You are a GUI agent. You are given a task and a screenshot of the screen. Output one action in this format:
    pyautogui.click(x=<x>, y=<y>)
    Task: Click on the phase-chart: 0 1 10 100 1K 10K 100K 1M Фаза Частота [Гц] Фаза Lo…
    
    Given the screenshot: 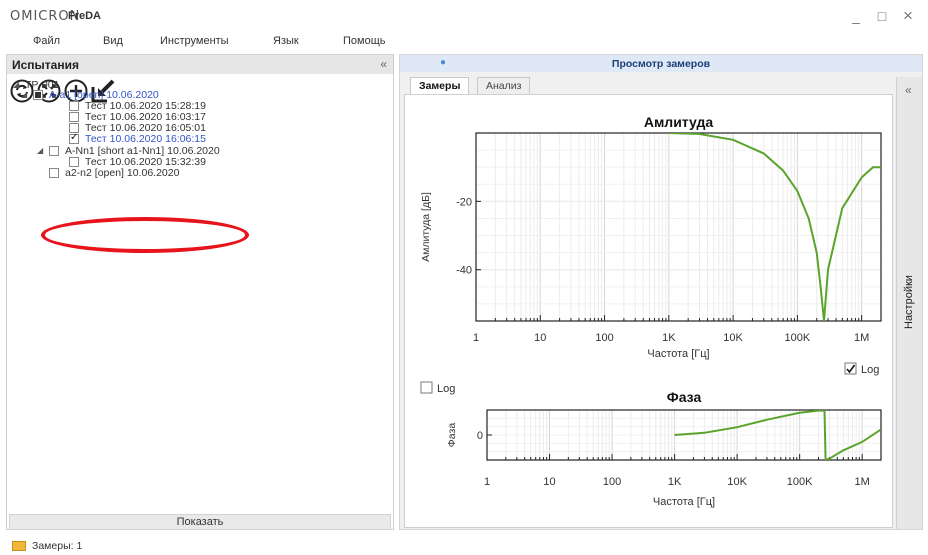 What is the action you would take?
    pyautogui.click(x=651, y=444)
    